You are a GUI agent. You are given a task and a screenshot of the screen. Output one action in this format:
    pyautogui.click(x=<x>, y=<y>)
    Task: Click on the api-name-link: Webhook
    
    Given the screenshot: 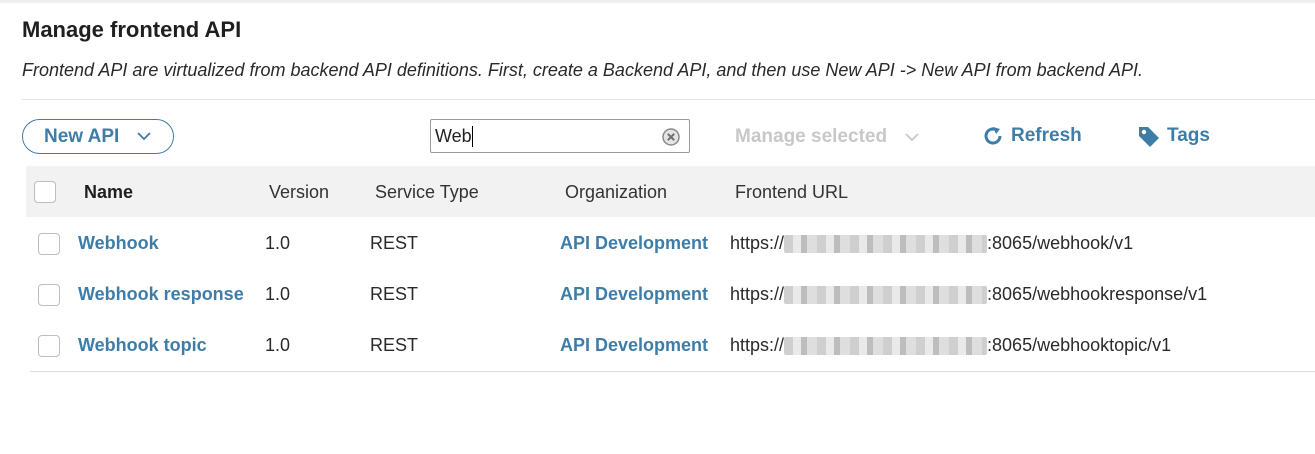 What is the action you would take?
    pyautogui.click(x=118, y=243)
    